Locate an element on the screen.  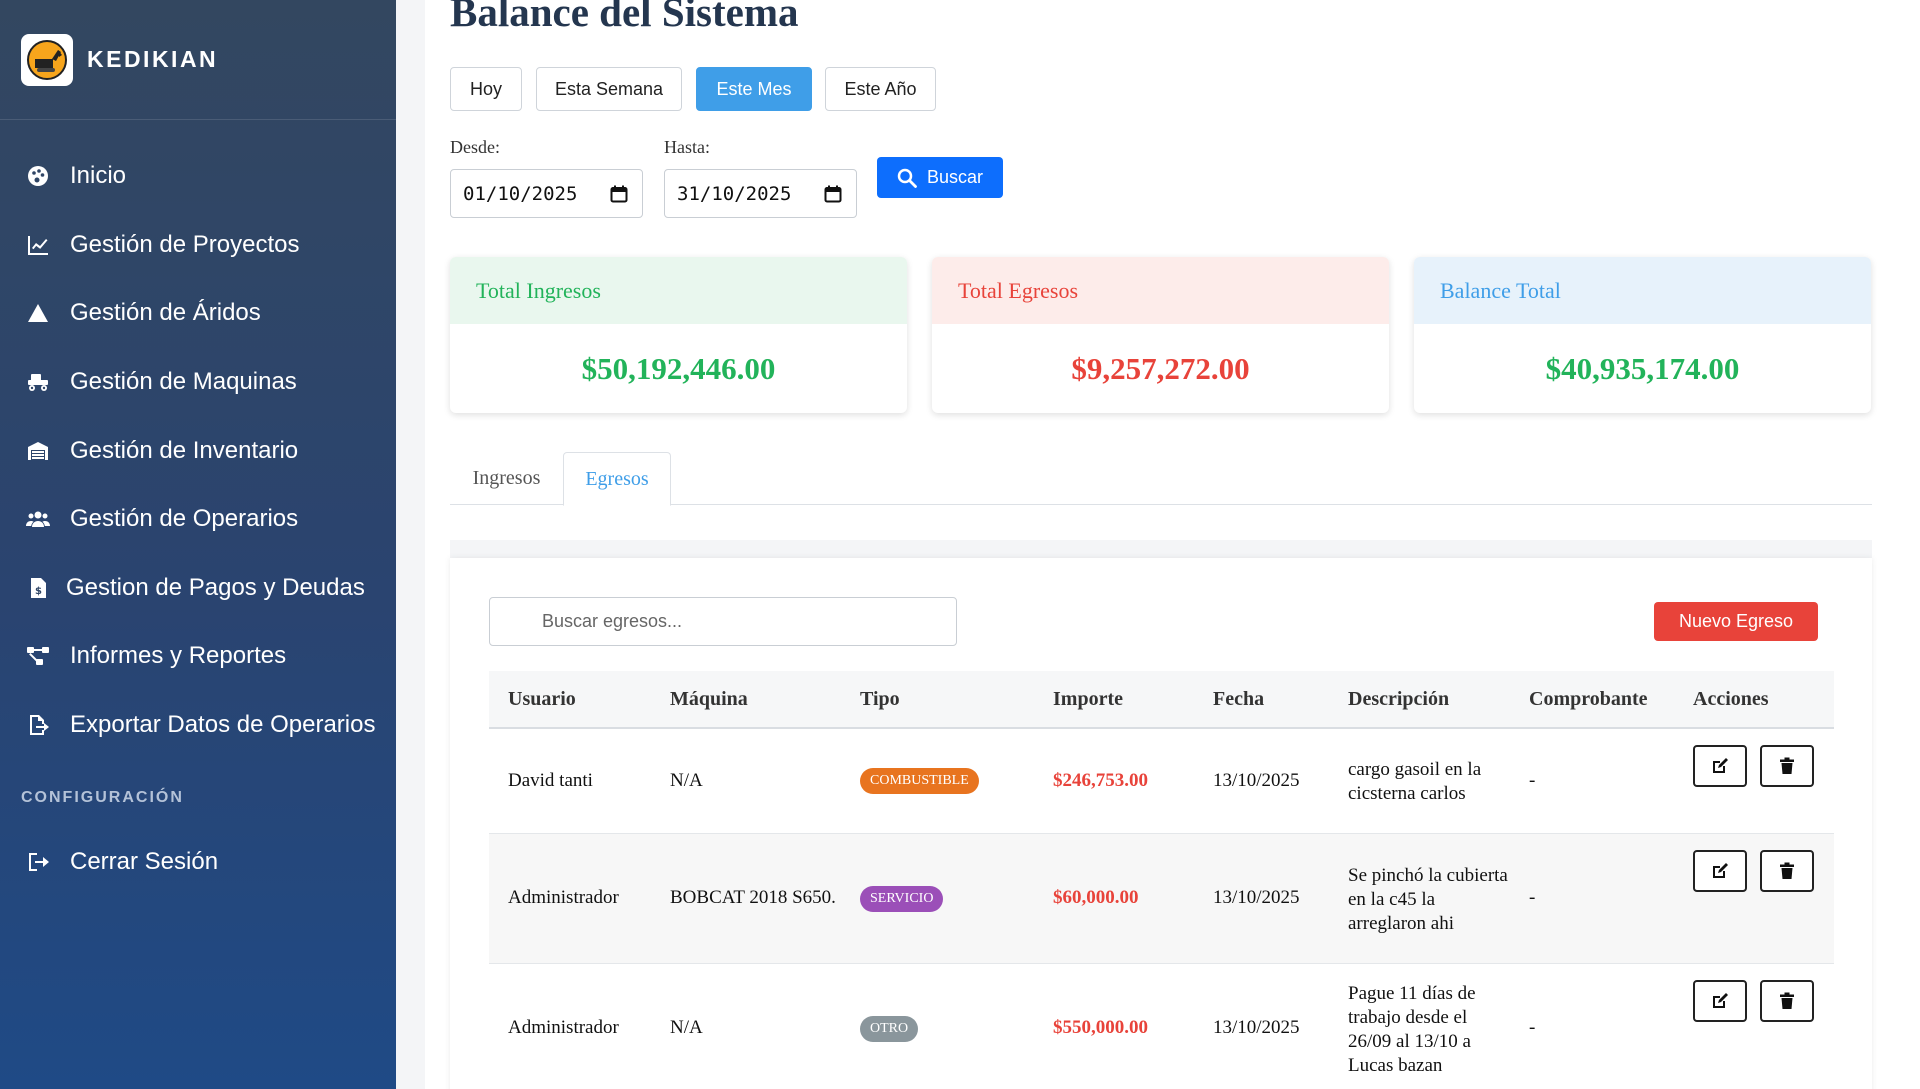
excavator-logo-icon is located at coordinates (47, 59).